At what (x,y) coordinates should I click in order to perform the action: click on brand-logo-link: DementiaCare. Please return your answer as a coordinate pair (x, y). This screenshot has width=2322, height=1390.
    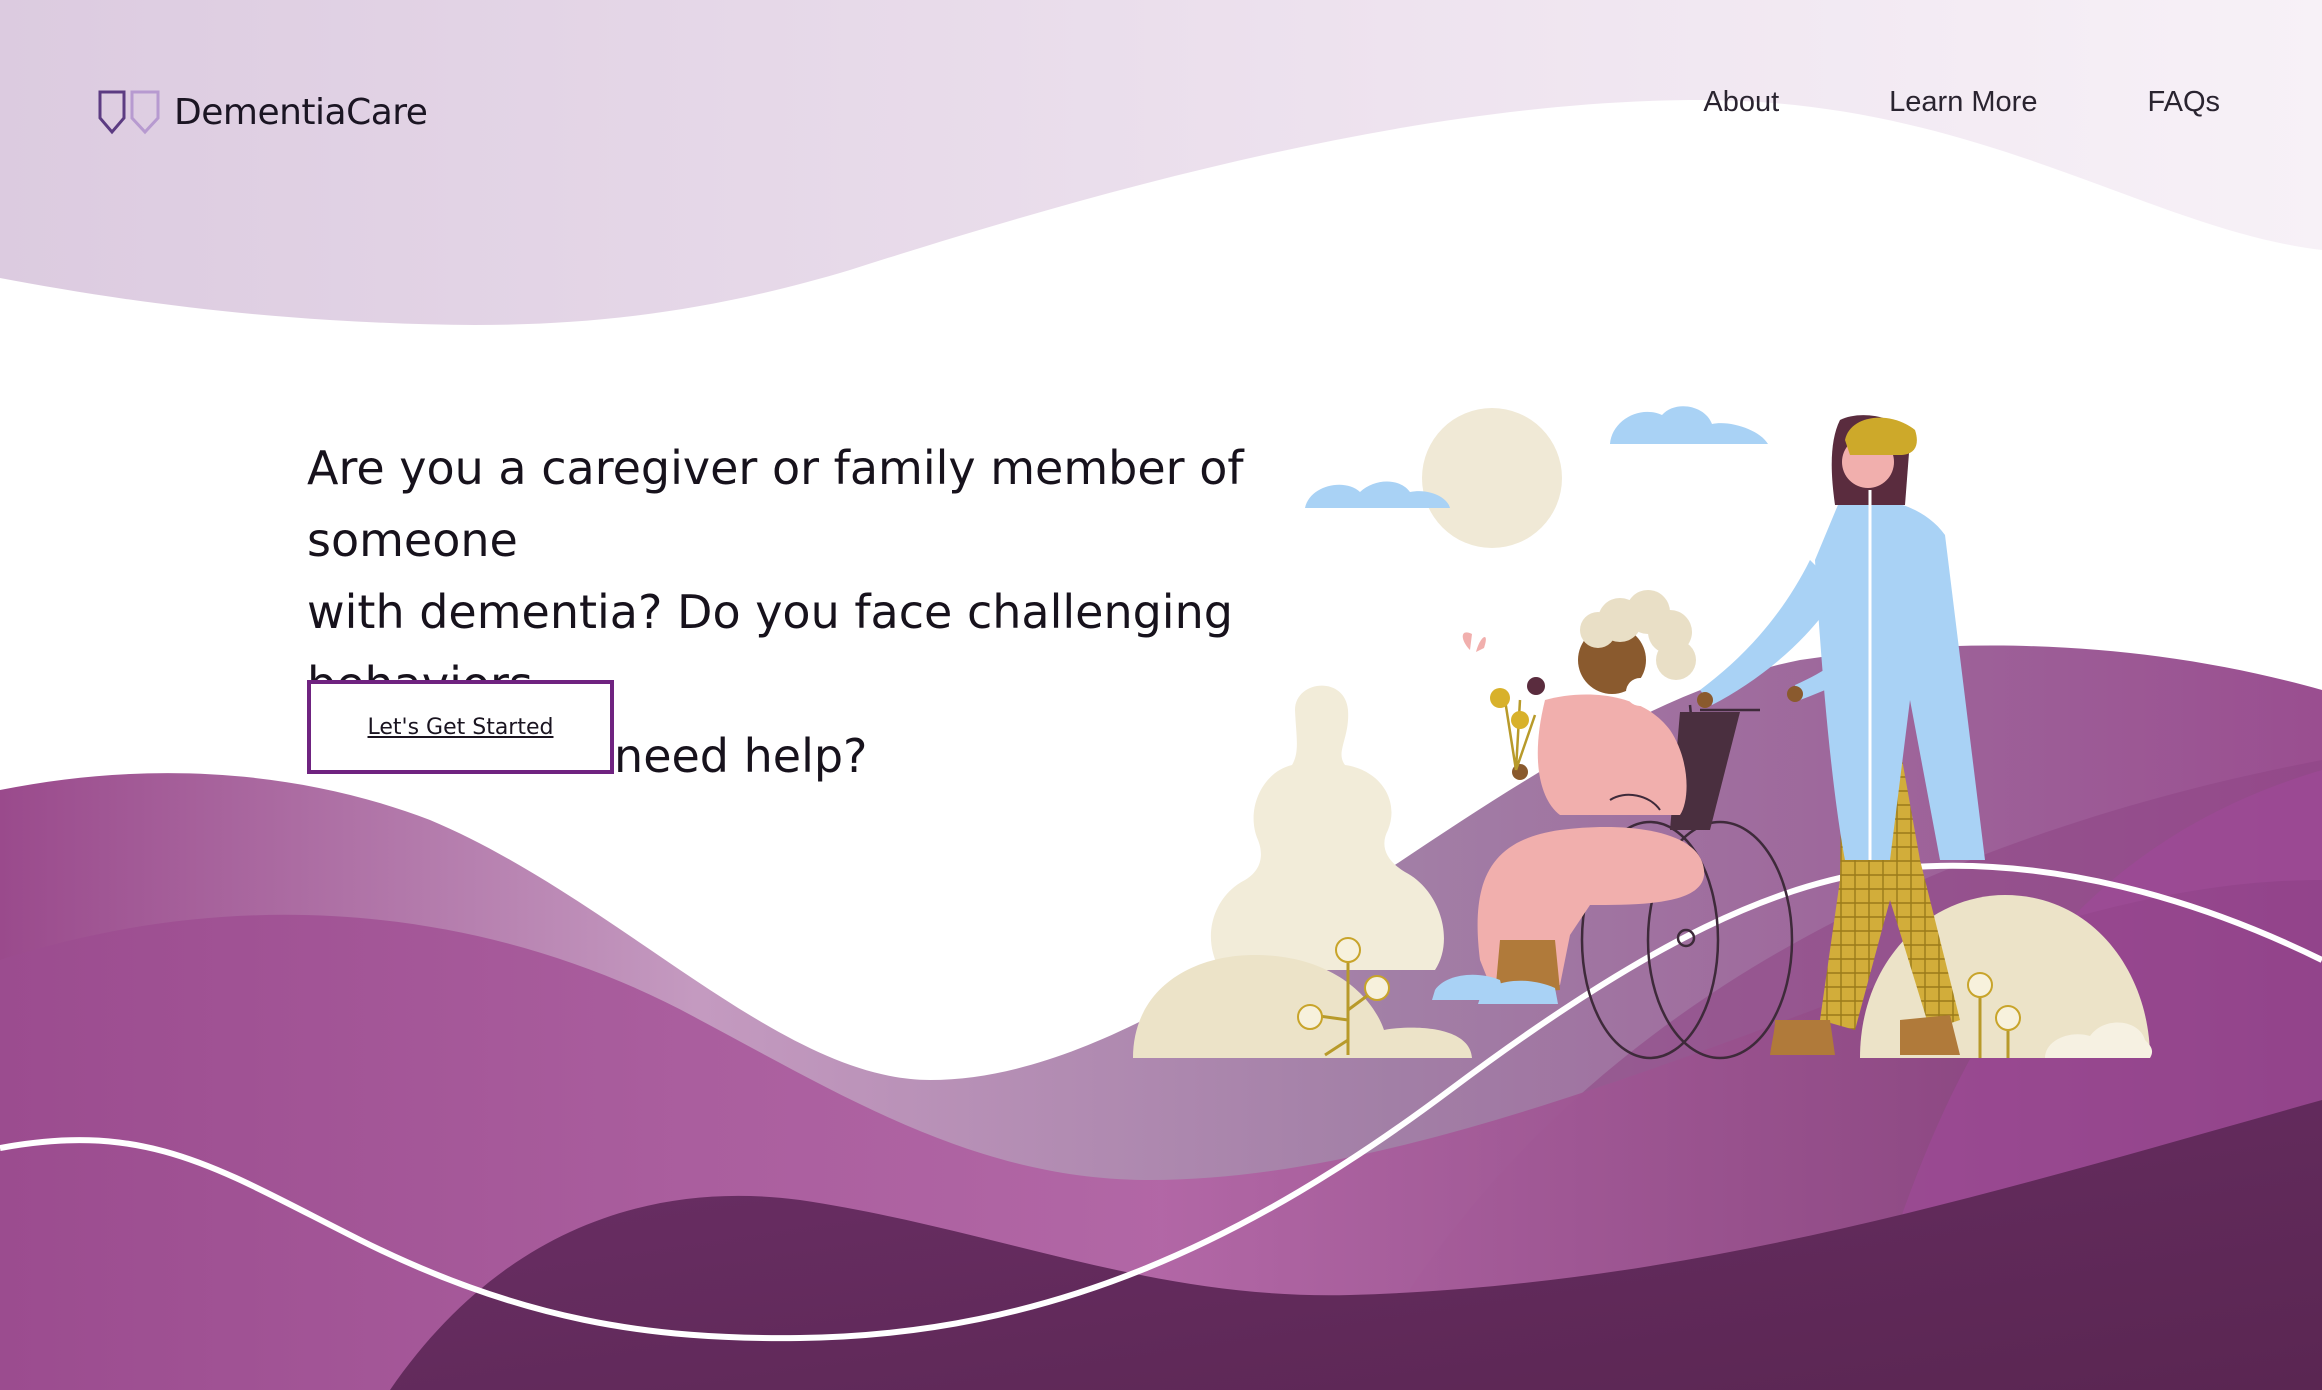
    Looking at the image, I should click on (263, 112).